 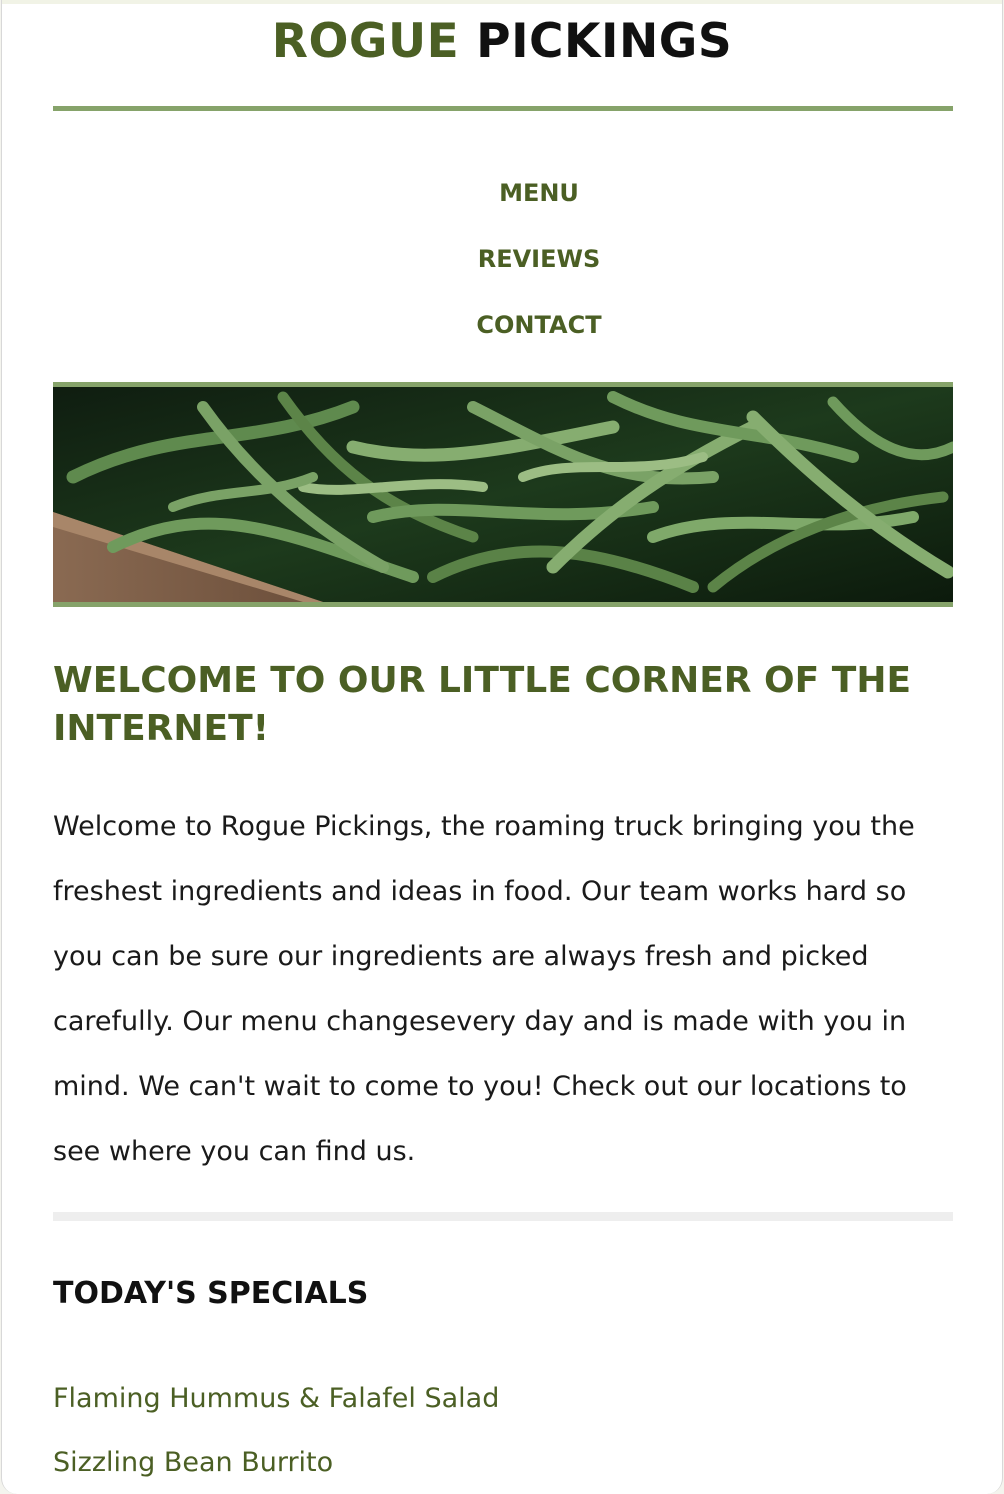 I want to click on site-logo: ROGUE PICKINGS, so click(x=502, y=42).